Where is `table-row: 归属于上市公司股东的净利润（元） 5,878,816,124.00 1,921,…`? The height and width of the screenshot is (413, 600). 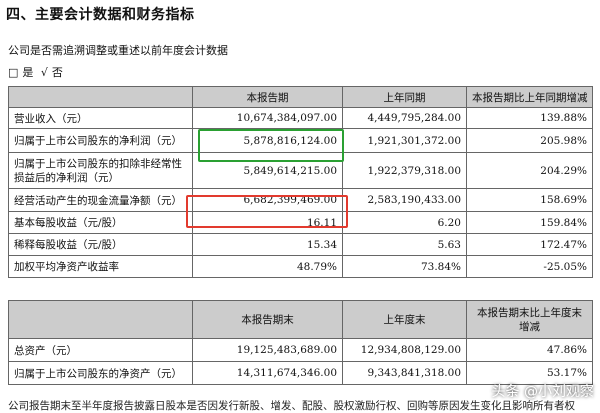 table-row: 归属于上市公司股东的净利润（元） 5,878,816,124.00 1,921,… is located at coordinates (300, 140).